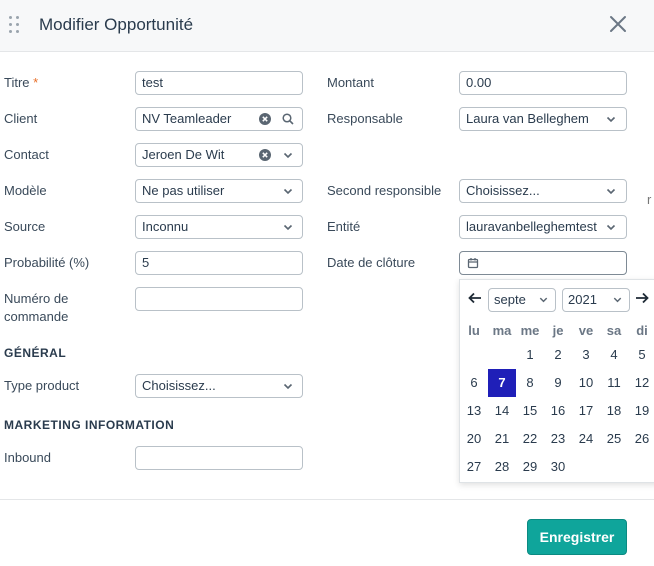  I want to click on weekday-header: lu, so click(474, 330).